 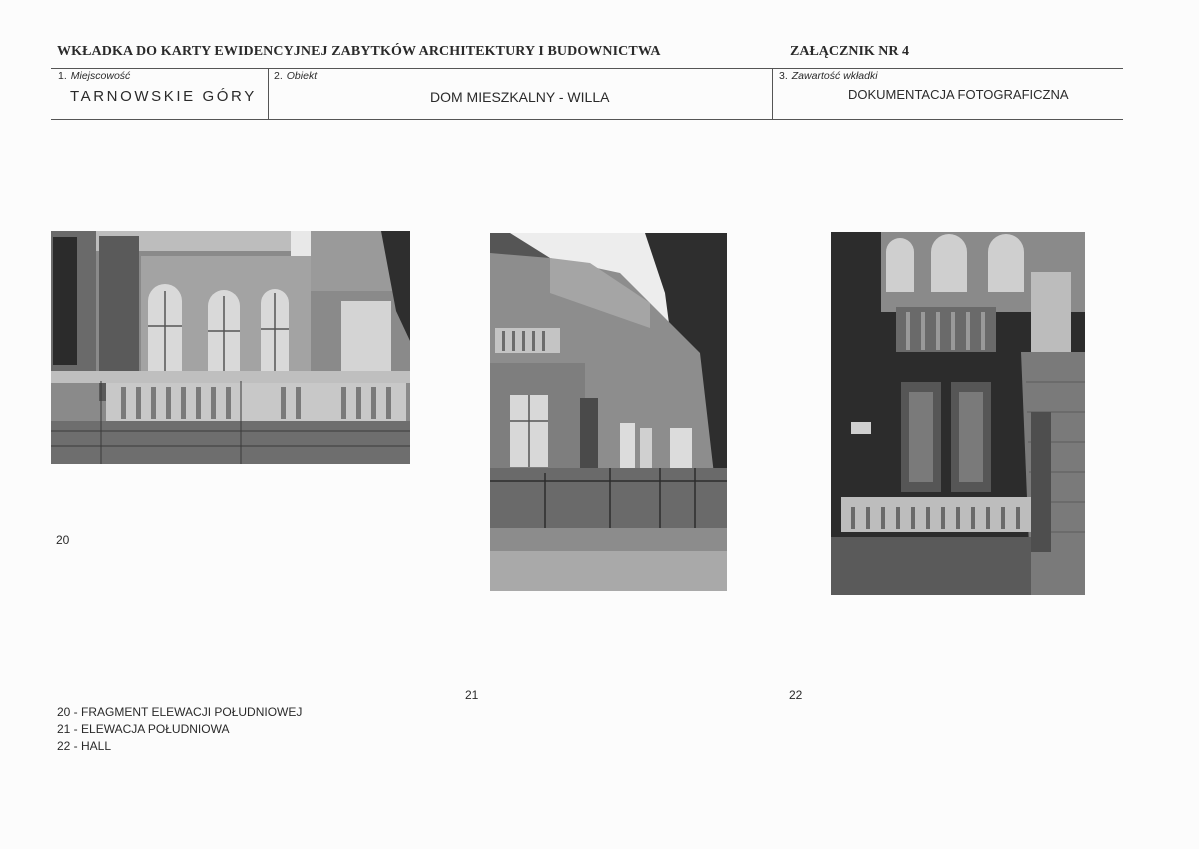 What do you see at coordinates (63, 540) in the screenshot?
I see `photo-number: 20` at bounding box center [63, 540].